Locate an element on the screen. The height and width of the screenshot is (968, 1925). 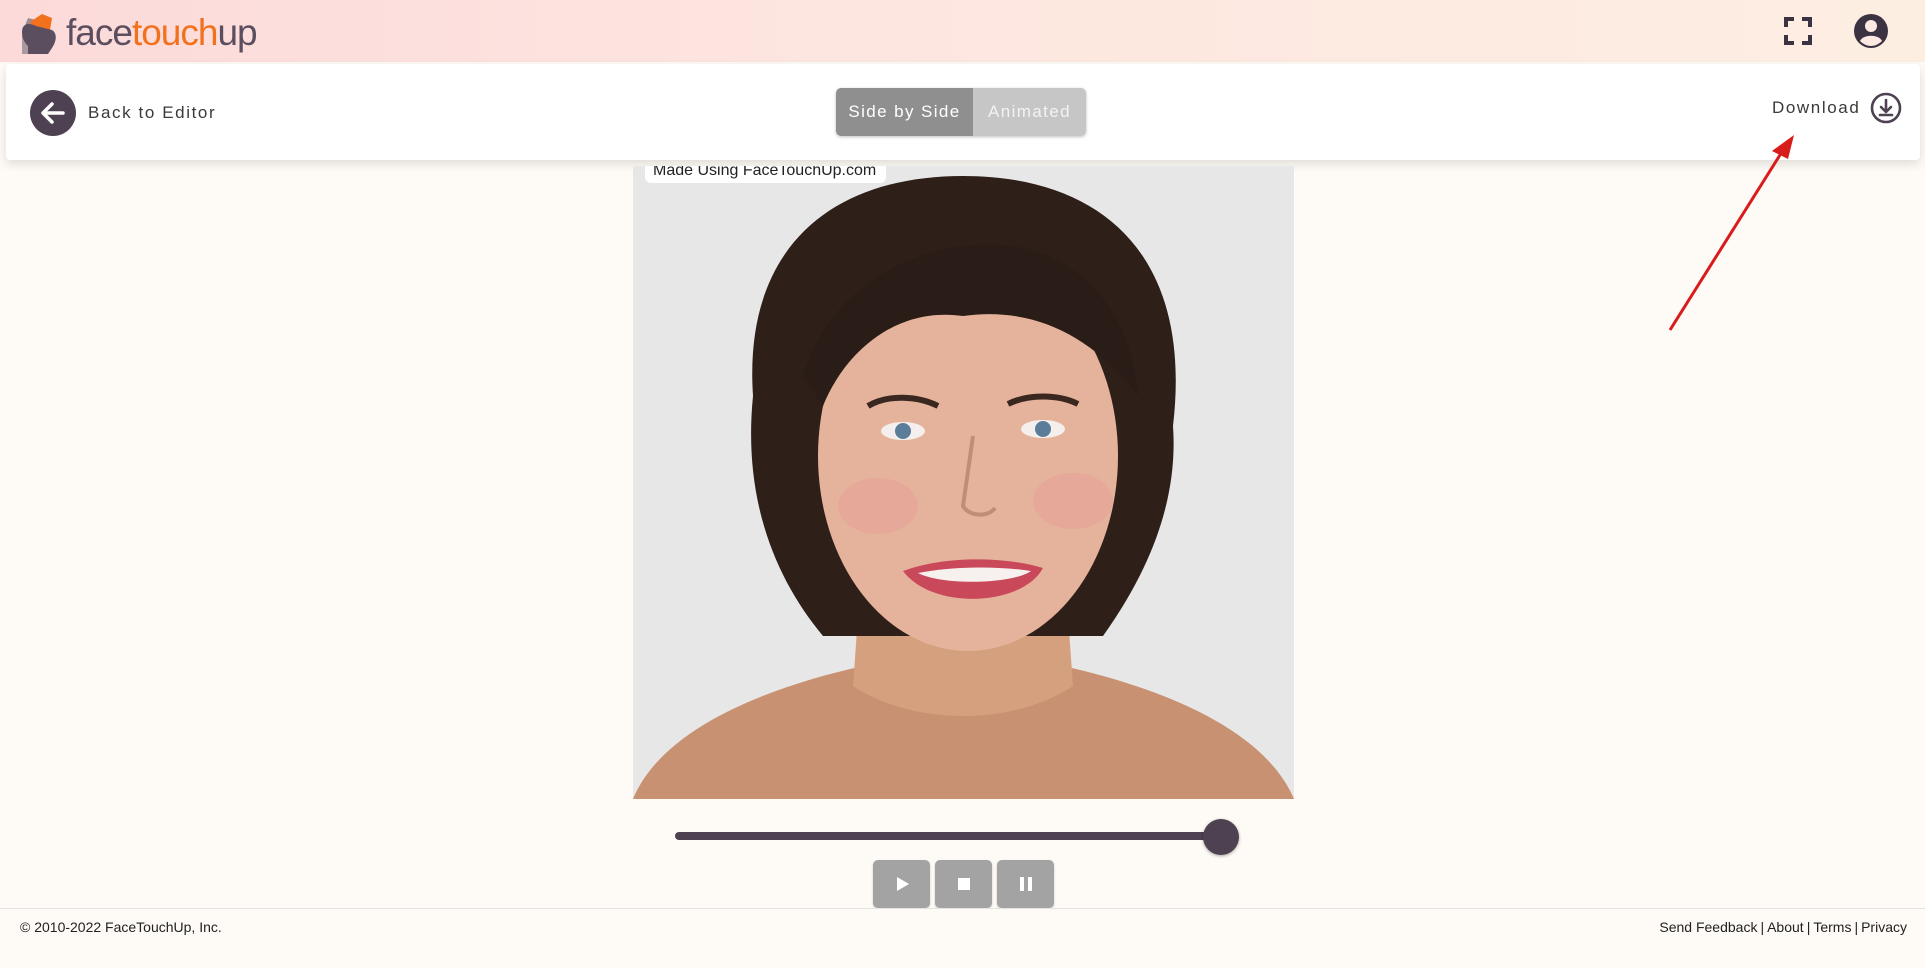
play-icon is located at coordinates (902, 884).